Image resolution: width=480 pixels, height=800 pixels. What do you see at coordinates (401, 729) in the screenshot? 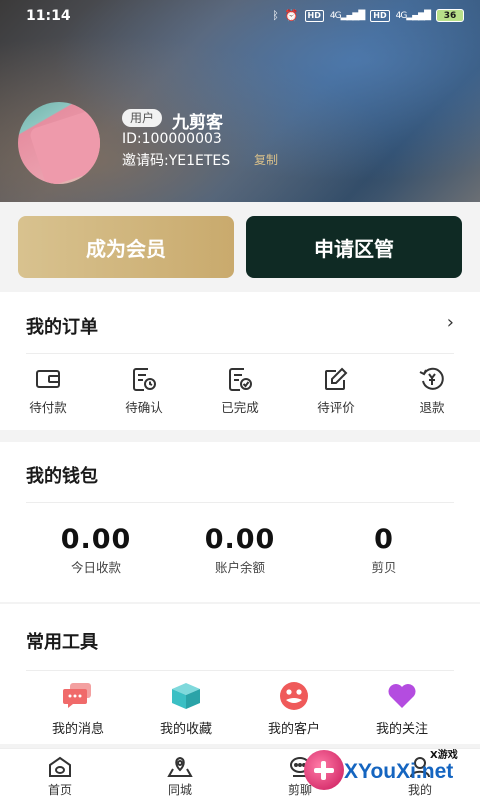
I see `tool-label: 我的关注` at bounding box center [401, 729].